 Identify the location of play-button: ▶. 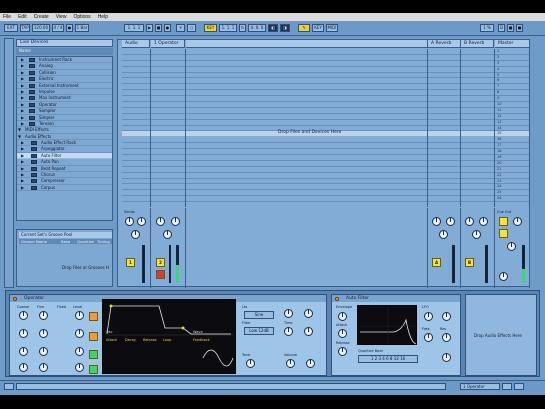
(149, 28).